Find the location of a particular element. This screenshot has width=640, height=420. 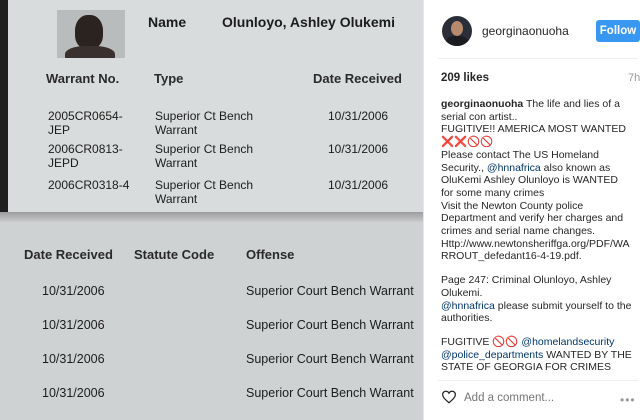

name-value: Olunloyo, Ashley Olukemi is located at coordinates (308, 22).